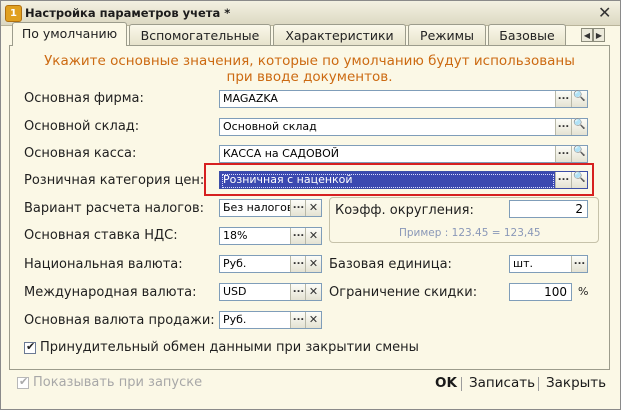 The image size is (621, 410). I want to click on international-currency-clear-icon: ✕, so click(313, 292).